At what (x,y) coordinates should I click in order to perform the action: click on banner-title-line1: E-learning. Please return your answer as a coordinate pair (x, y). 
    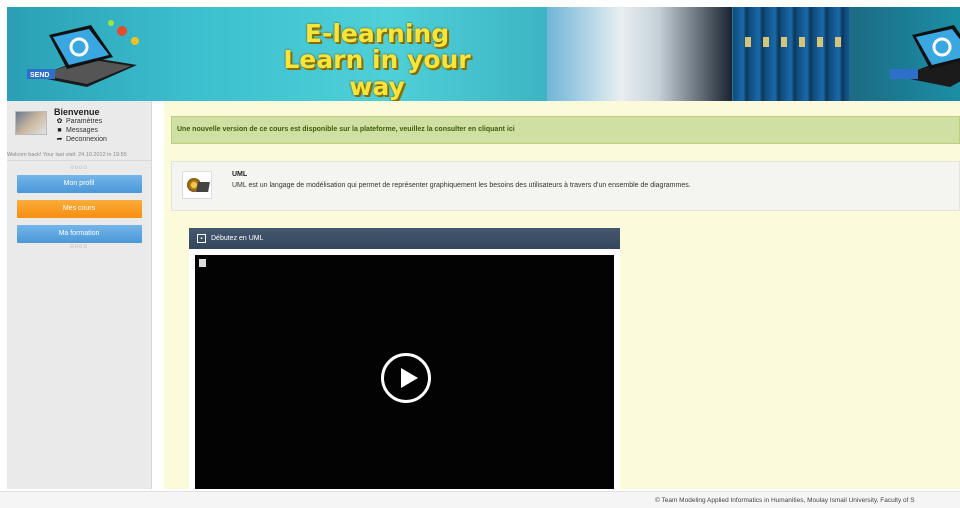
    Looking at the image, I should click on (377, 33).